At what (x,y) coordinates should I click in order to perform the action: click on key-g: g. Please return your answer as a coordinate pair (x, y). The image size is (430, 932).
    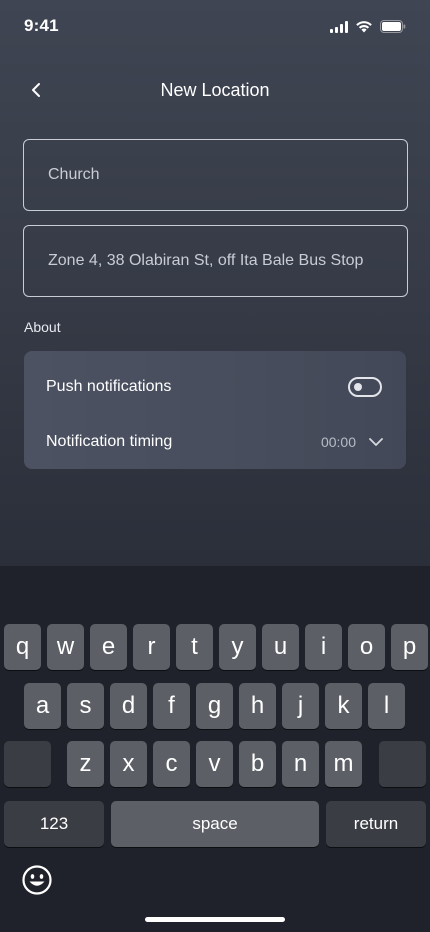
    Looking at the image, I should click on (214, 706).